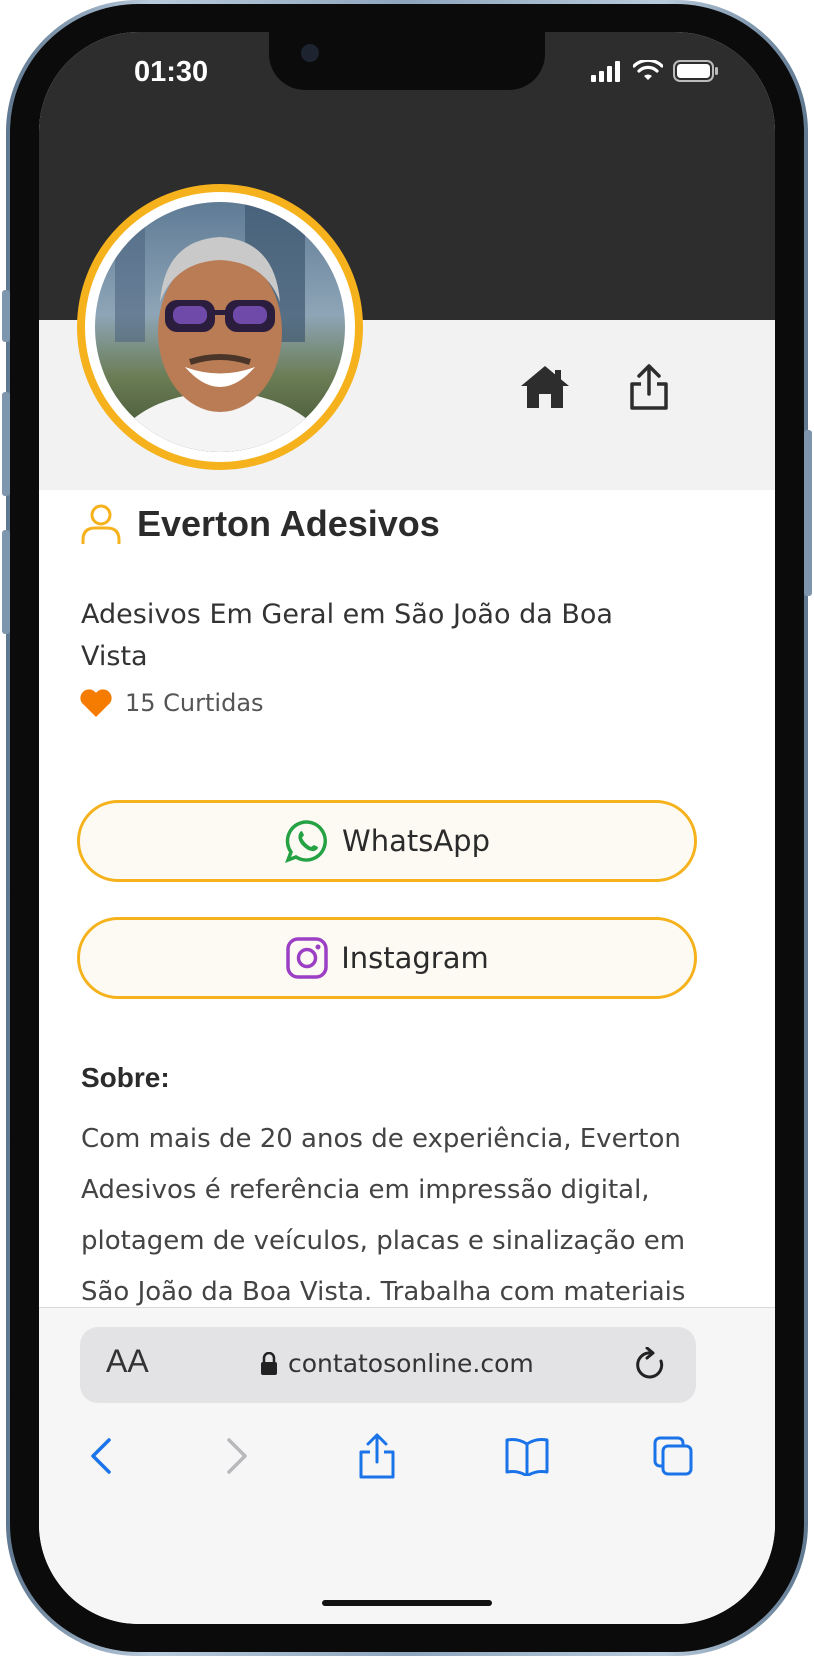 This screenshot has height=1656, width=814. Describe the element at coordinates (310, 53) in the screenshot. I see `camera` at that location.